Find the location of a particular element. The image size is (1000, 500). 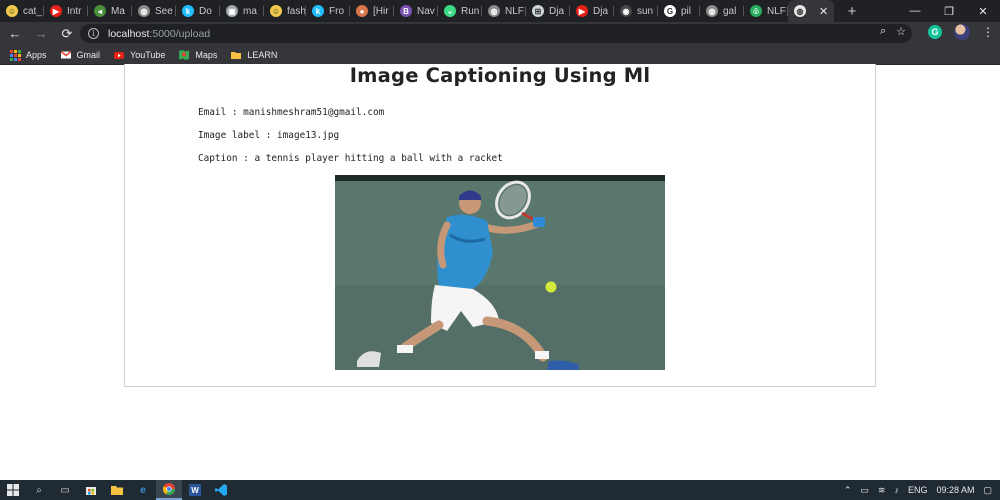

browser-tab: ◂ Ma is located at coordinates (110, 11).